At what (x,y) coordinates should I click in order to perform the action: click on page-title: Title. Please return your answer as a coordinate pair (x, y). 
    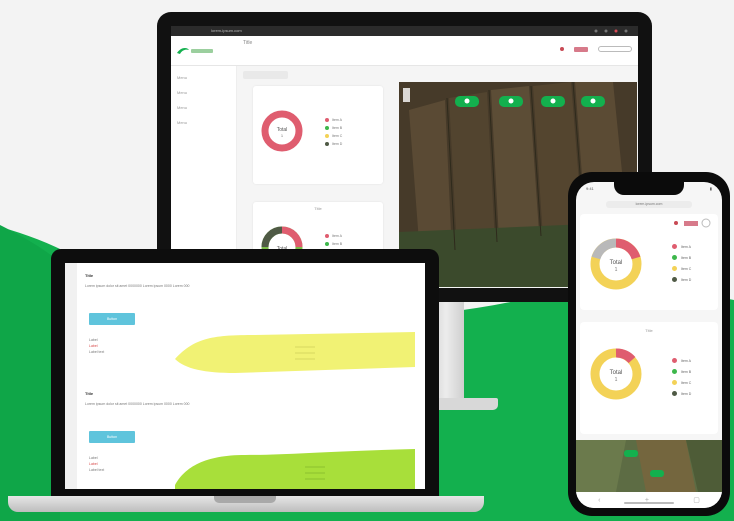
    Looking at the image, I should click on (248, 43).